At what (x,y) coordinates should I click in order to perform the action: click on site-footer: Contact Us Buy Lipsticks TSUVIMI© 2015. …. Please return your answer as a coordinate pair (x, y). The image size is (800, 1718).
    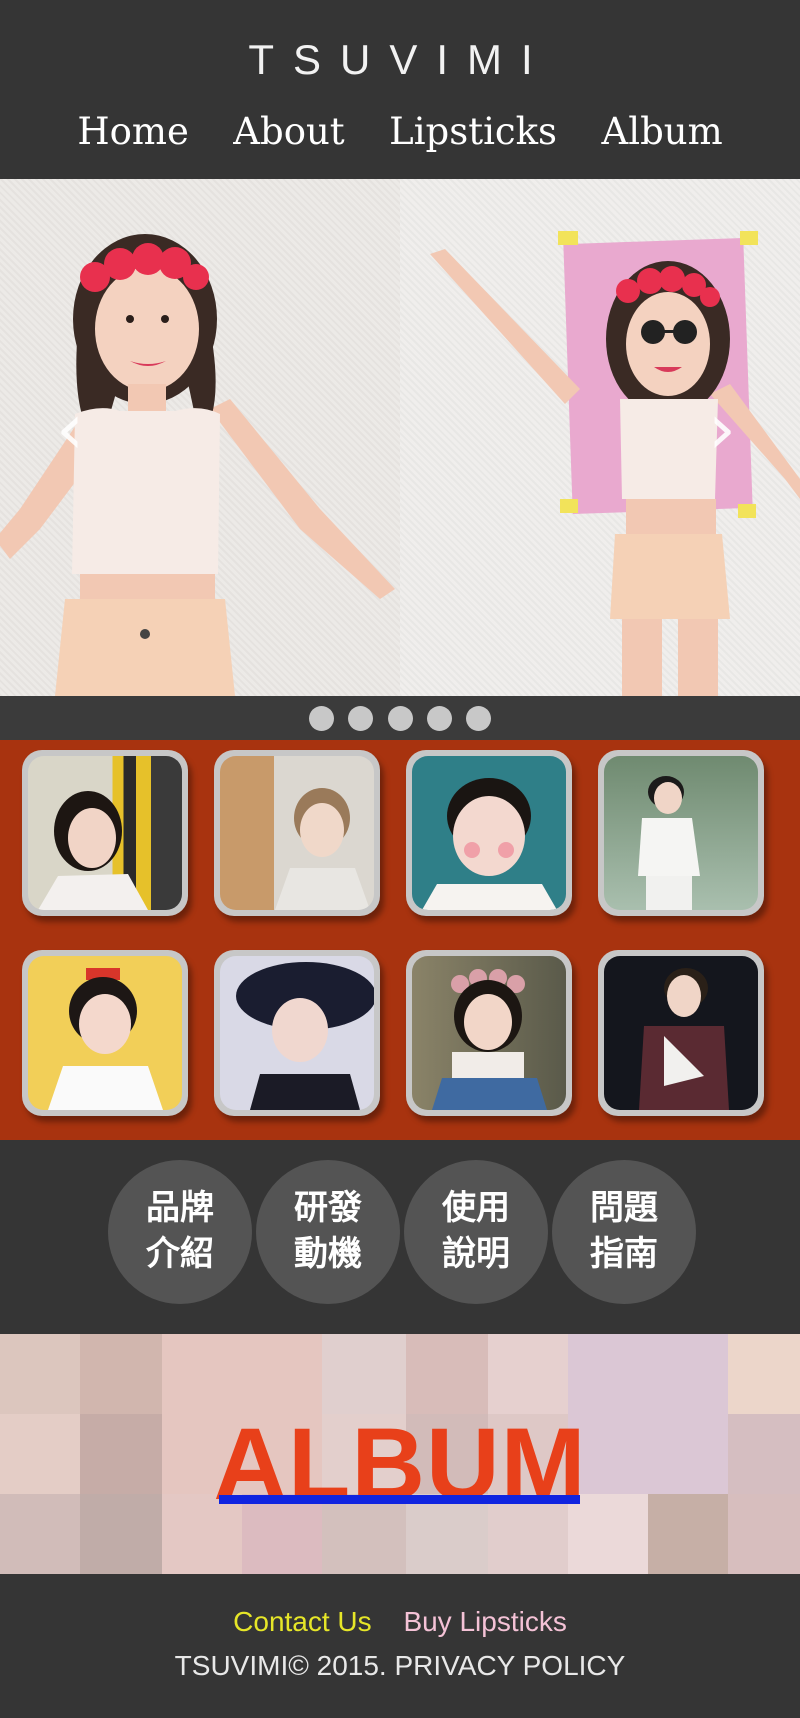
    Looking at the image, I should click on (400, 1646).